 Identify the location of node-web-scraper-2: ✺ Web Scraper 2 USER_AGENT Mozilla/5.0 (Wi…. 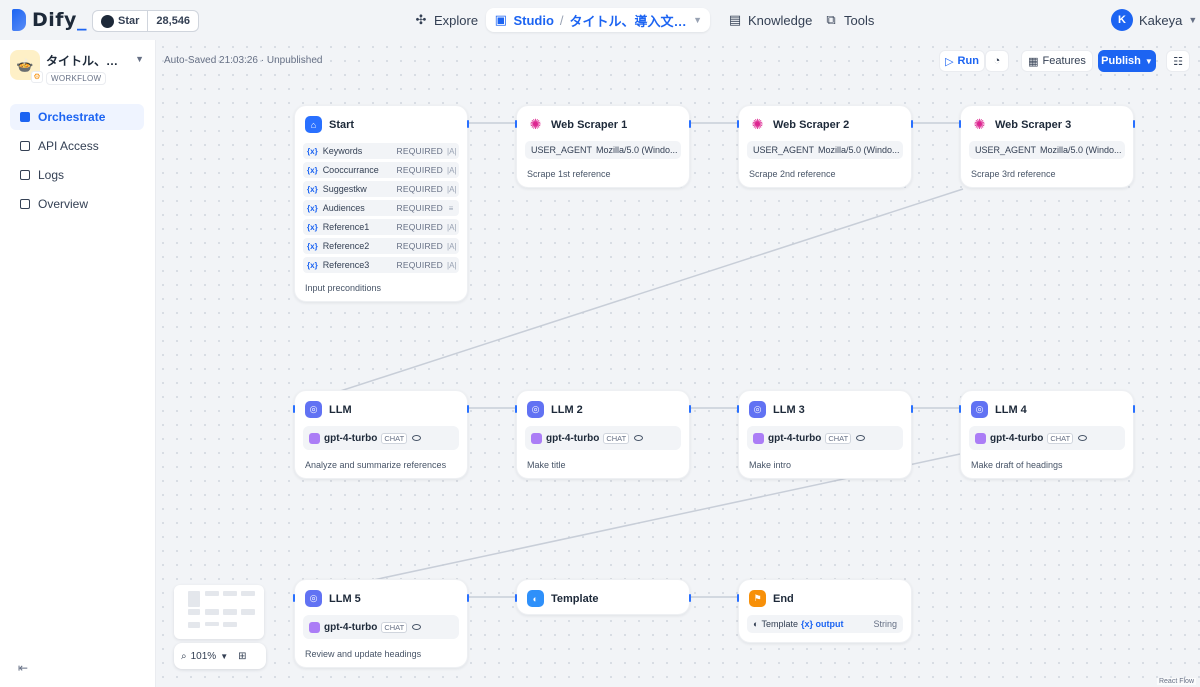
(825, 146).